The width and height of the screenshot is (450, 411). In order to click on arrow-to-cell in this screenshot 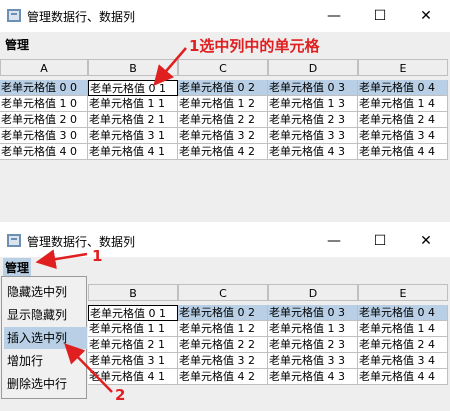, I will do `click(170, 66)`.